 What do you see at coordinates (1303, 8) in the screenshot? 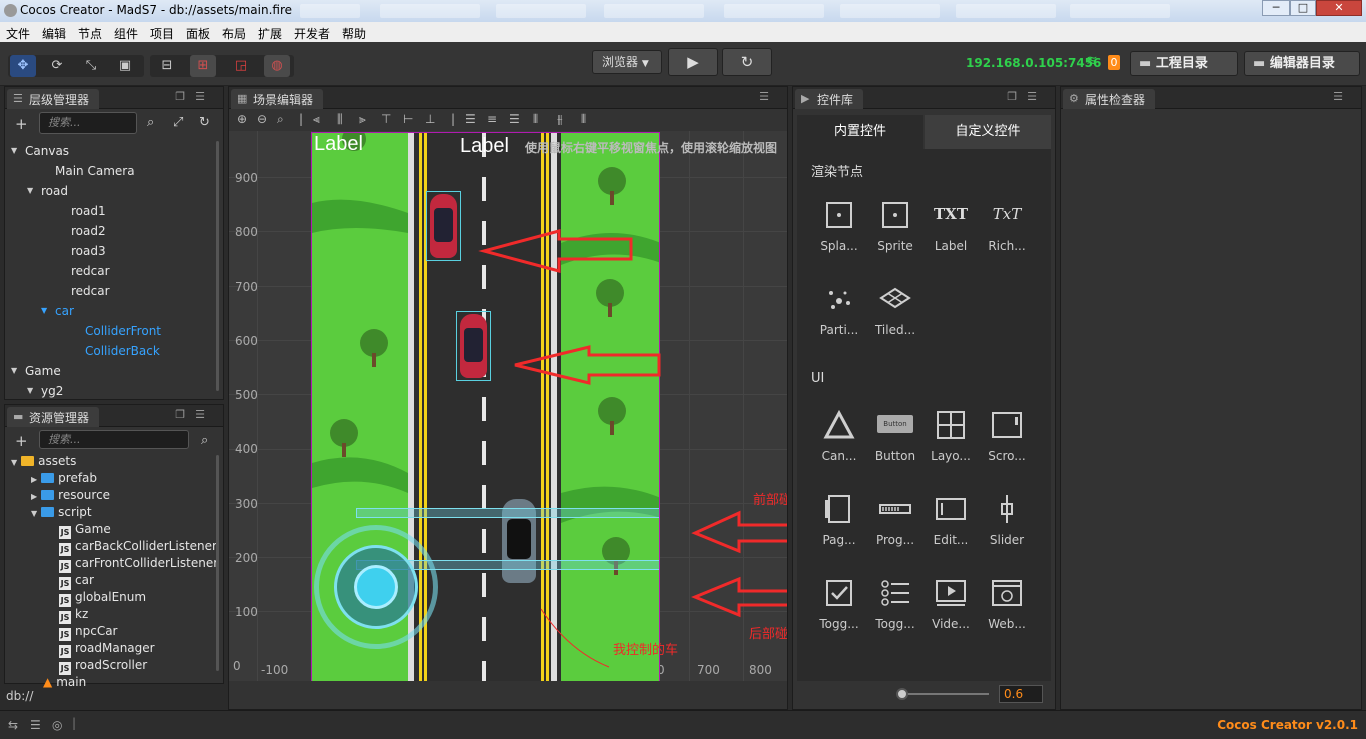
I see `maximize-button: □` at bounding box center [1303, 8].